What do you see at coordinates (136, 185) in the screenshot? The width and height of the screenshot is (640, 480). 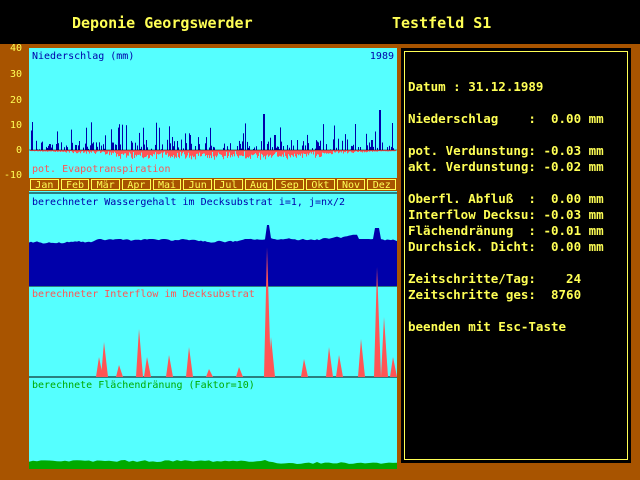 I see `month-label: Apr` at bounding box center [136, 185].